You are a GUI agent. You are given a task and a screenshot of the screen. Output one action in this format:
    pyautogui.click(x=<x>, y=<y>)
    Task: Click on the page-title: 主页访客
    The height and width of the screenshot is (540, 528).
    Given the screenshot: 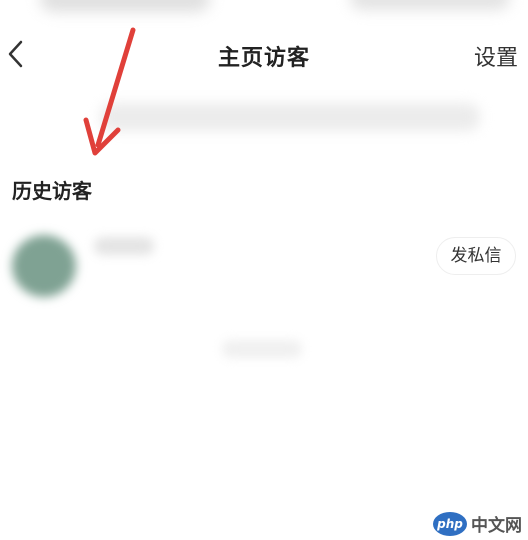 What is the action you would take?
    pyautogui.click(x=263, y=58)
    